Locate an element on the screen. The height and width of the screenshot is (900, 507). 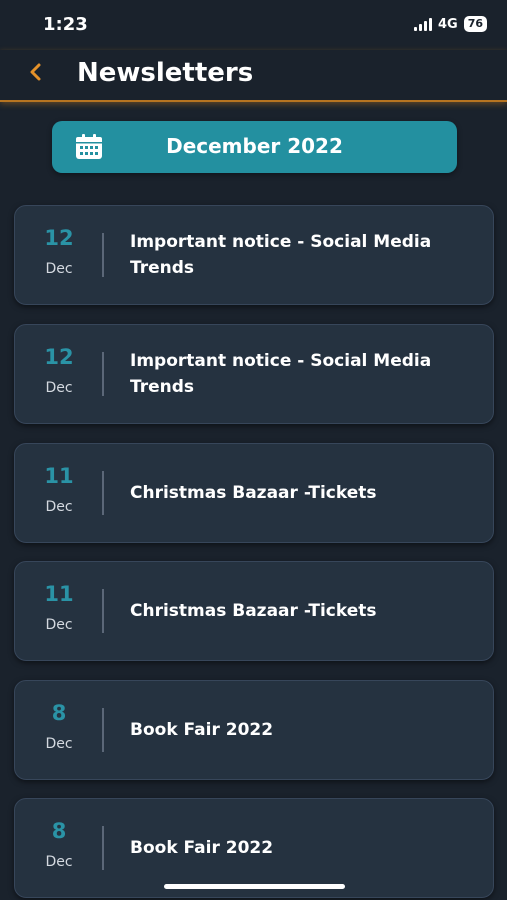
signal-icon is located at coordinates (422, 24).